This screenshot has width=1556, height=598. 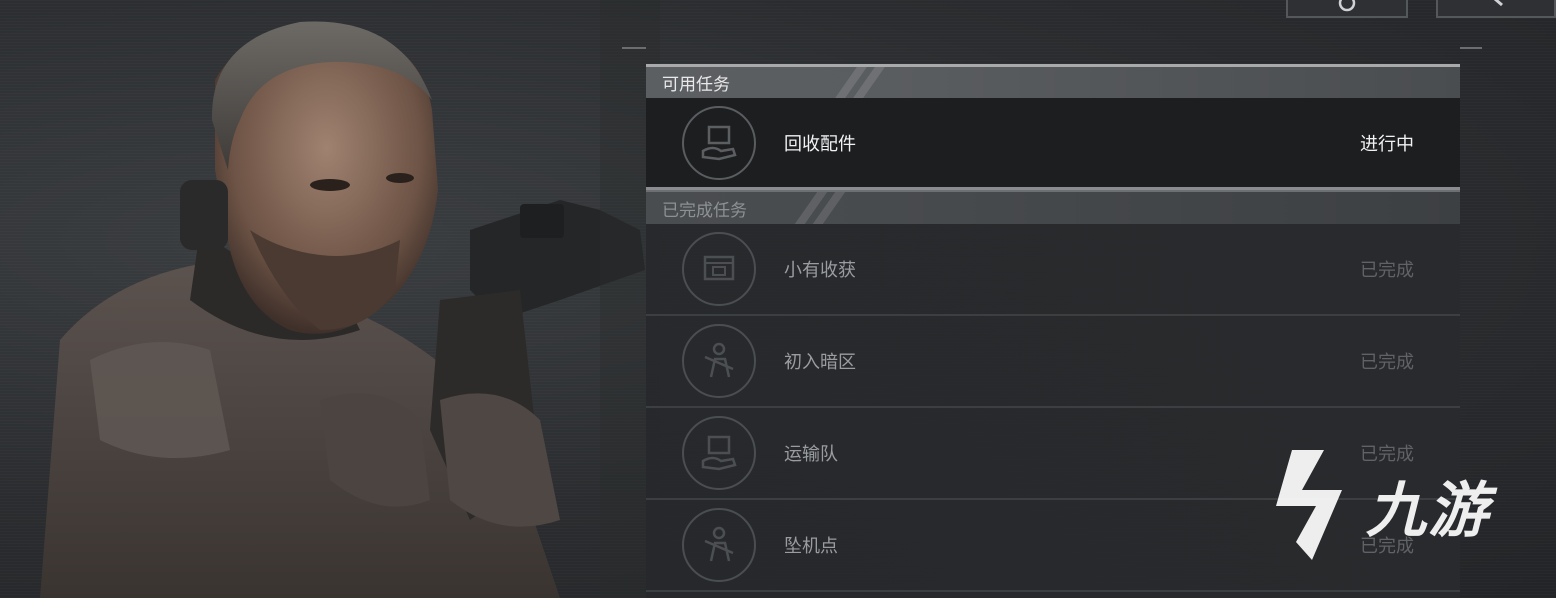 I want to click on gear-icon, so click(x=1347, y=10).